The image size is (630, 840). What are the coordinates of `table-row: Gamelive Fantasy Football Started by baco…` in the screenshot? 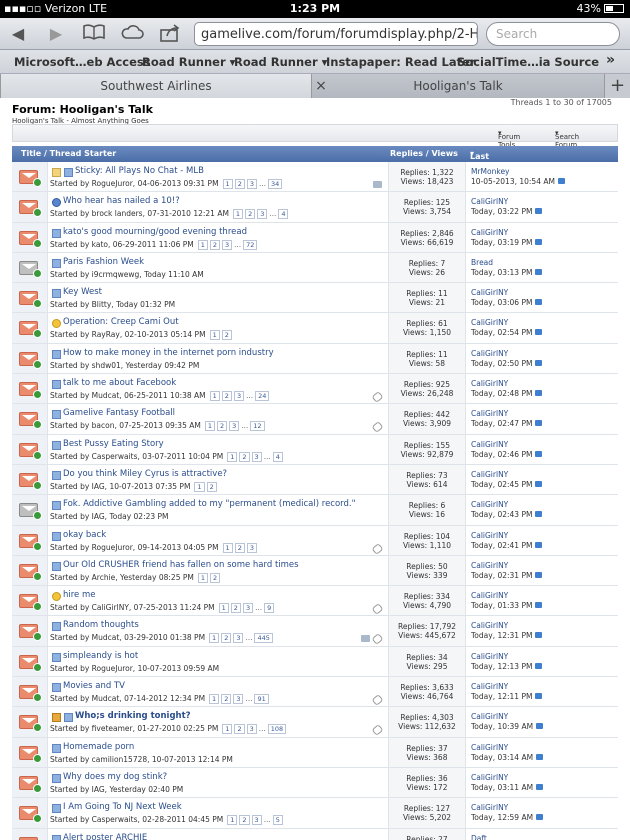 It's located at (315, 419).